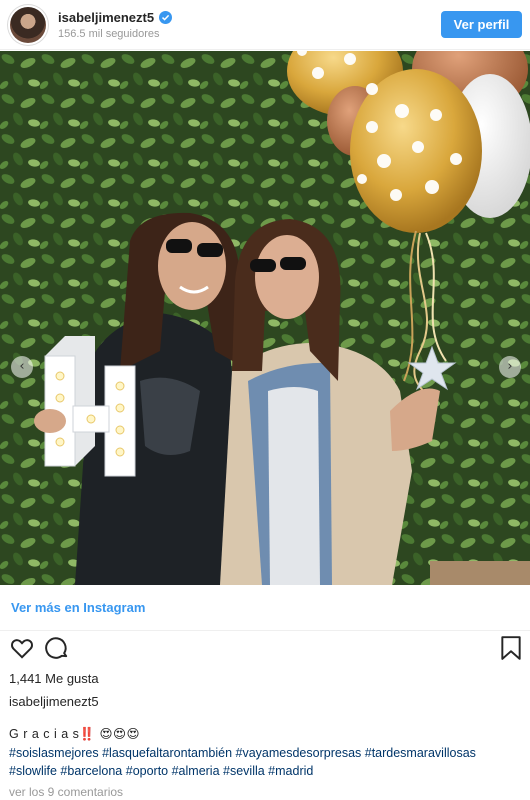  I want to click on post-caption: G r a c i a s‼️ 😍😍😍, so click(75, 734).